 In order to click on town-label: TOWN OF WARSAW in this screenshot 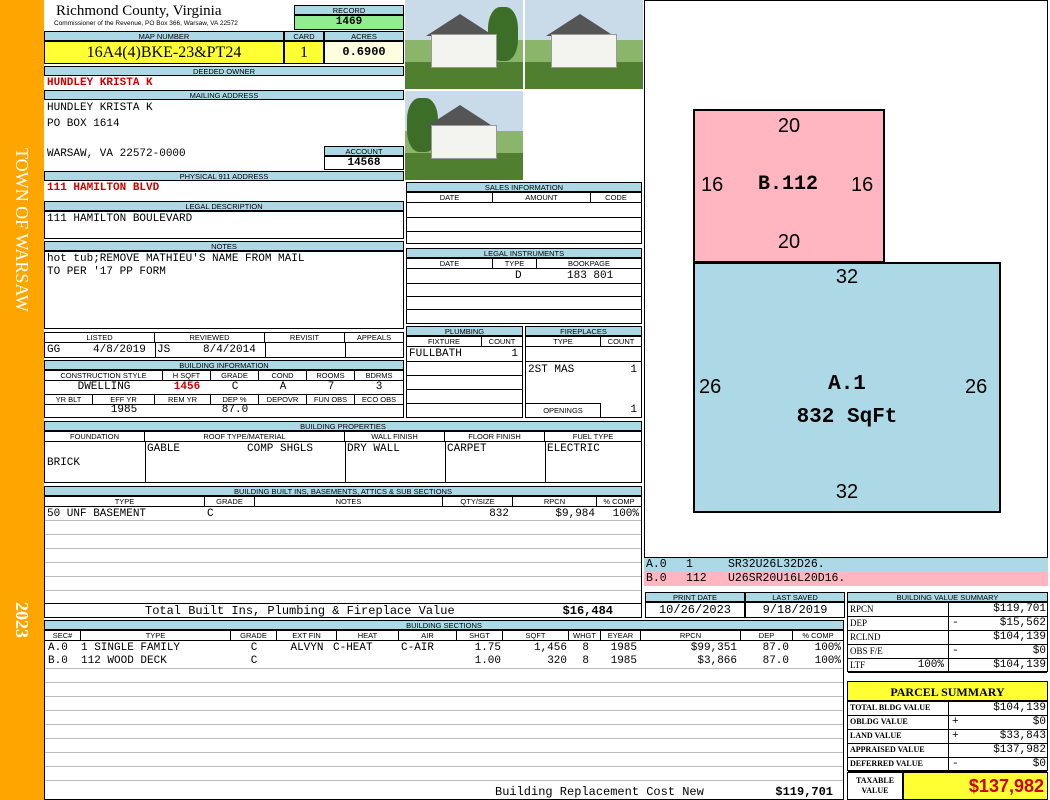, I will do `click(22, 230)`.